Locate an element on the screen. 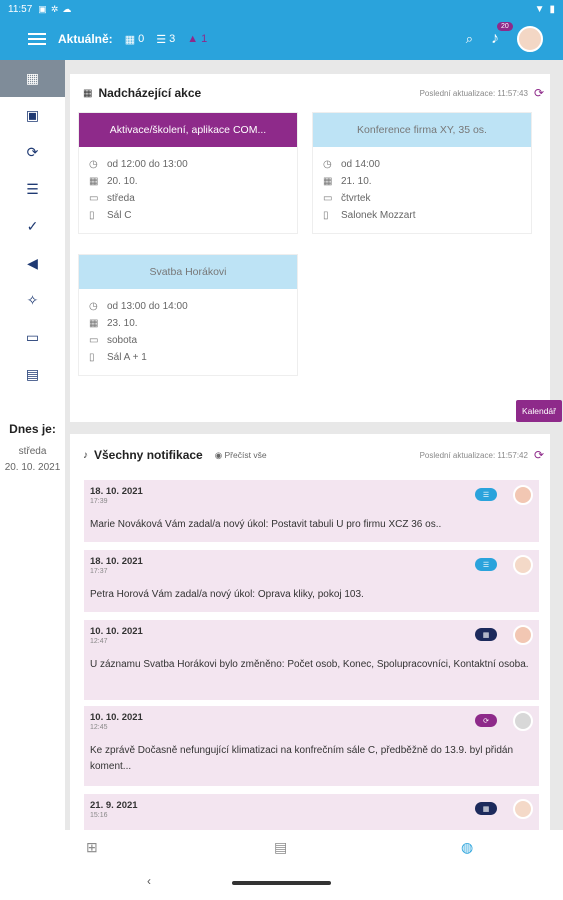 Image resolution: width=563 pixels, height=900 pixels. user-avatar is located at coordinates (530, 39).